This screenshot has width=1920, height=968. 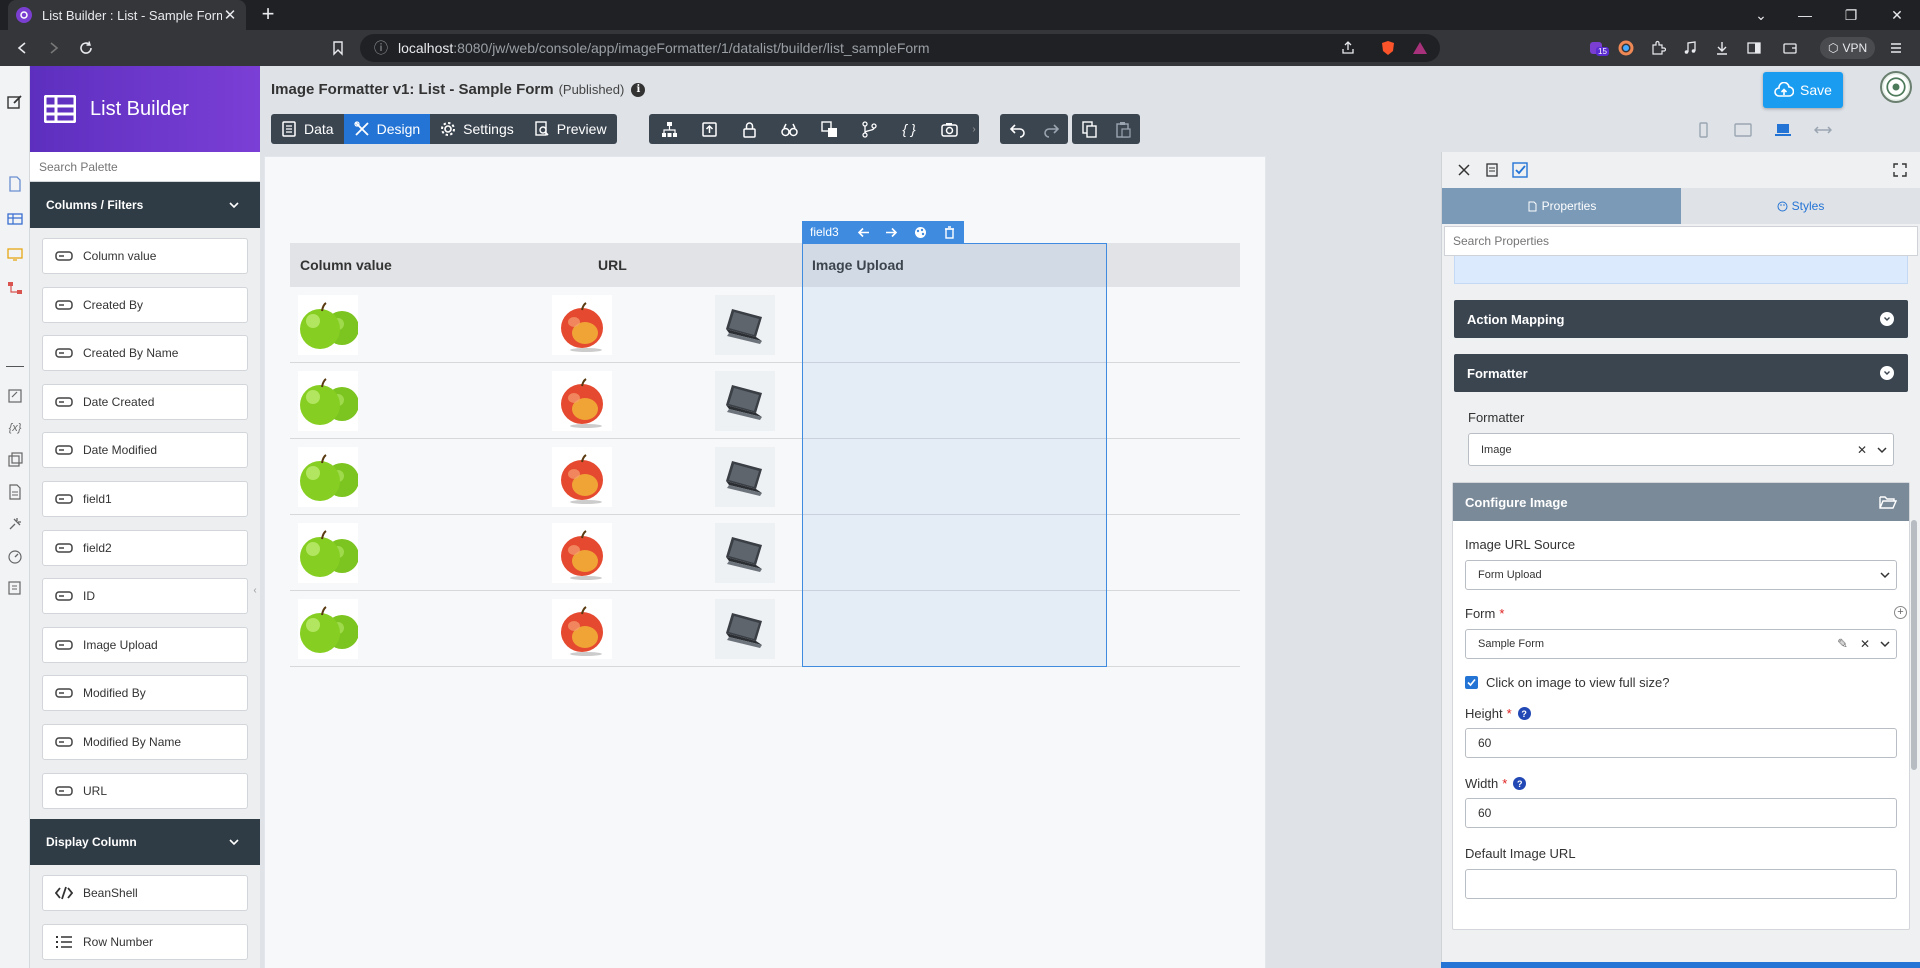 What do you see at coordinates (1687, 743) in the screenshot?
I see `height-input` at bounding box center [1687, 743].